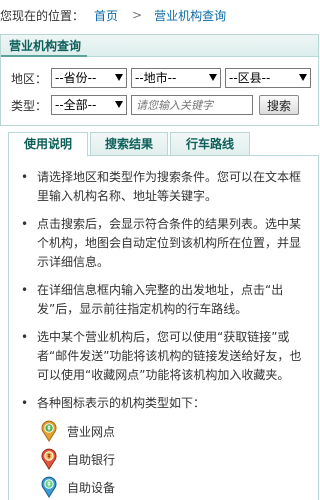 The height and width of the screenshot is (500, 320). Describe the element at coordinates (42, 15) in the screenshot. I see `breadcrumb-prefix: 您现在的位置：` at that location.